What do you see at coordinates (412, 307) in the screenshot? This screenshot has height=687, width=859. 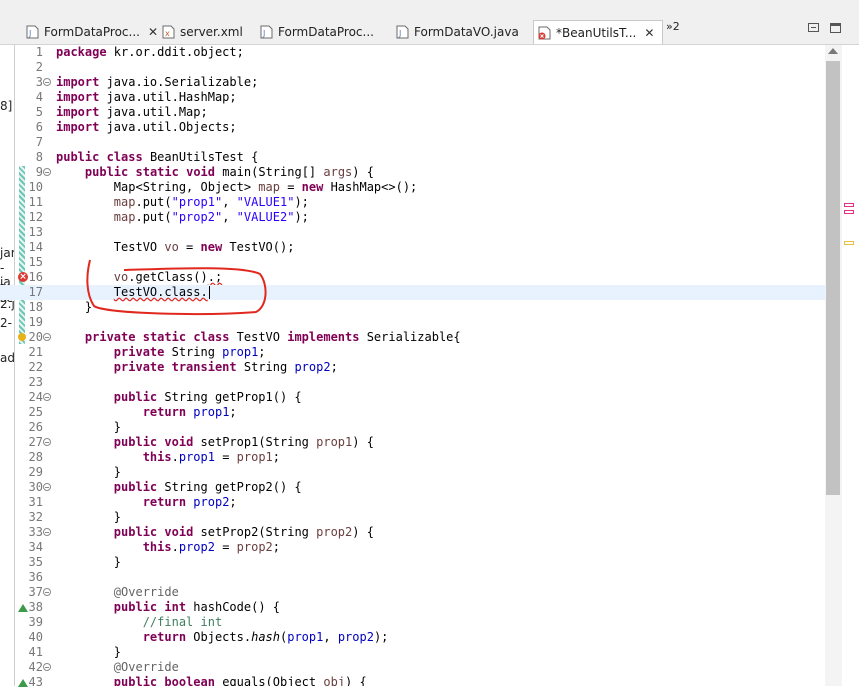 I see `code-line: 18 }` at bounding box center [412, 307].